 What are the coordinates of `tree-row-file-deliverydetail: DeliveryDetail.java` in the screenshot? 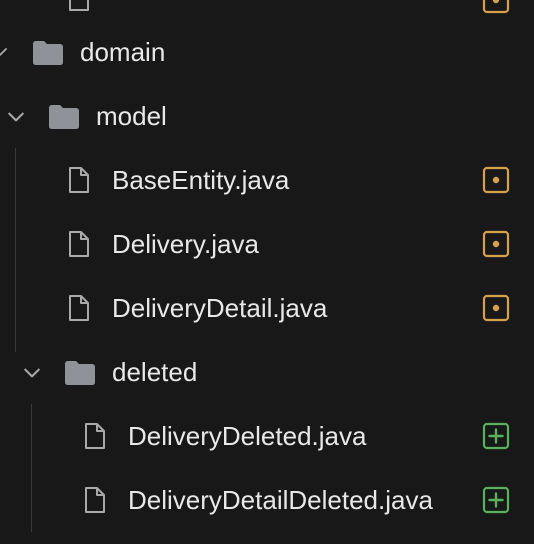 It's located at (267, 308).